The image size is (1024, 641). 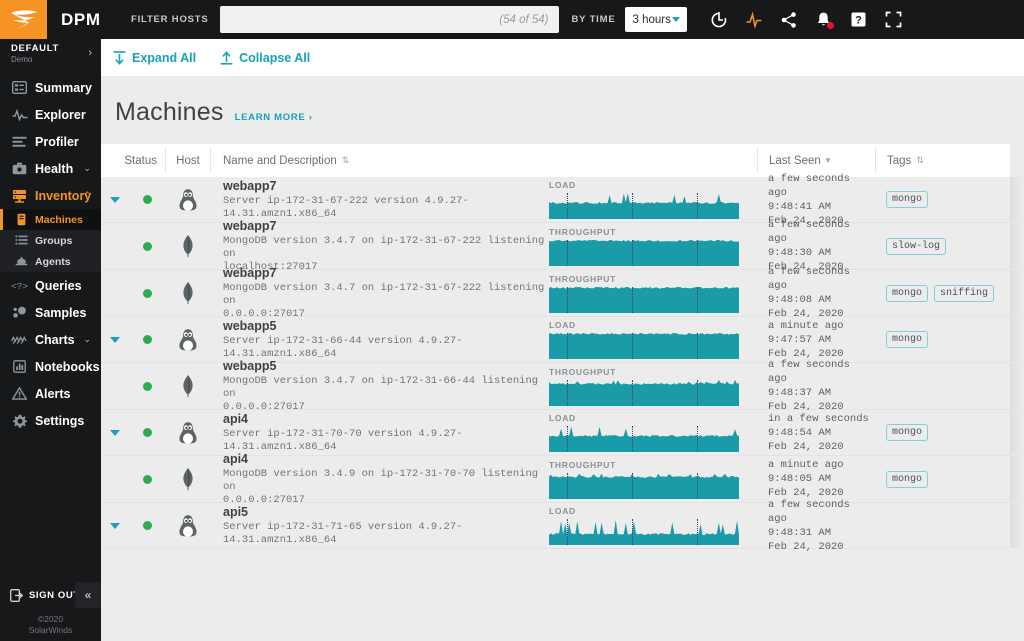 What do you see at coordinates (154, 58) in the screenshot?
I see `expand-all-button: Expand All` at bounding box center [154, 58].